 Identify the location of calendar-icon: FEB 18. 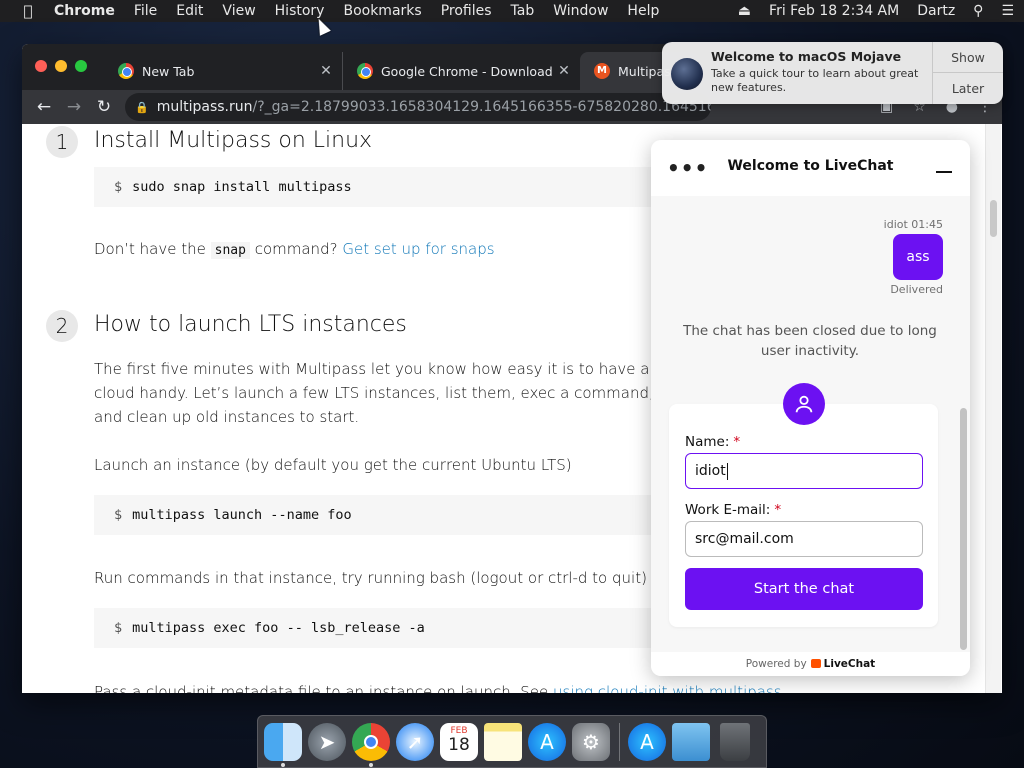
(459, 741).